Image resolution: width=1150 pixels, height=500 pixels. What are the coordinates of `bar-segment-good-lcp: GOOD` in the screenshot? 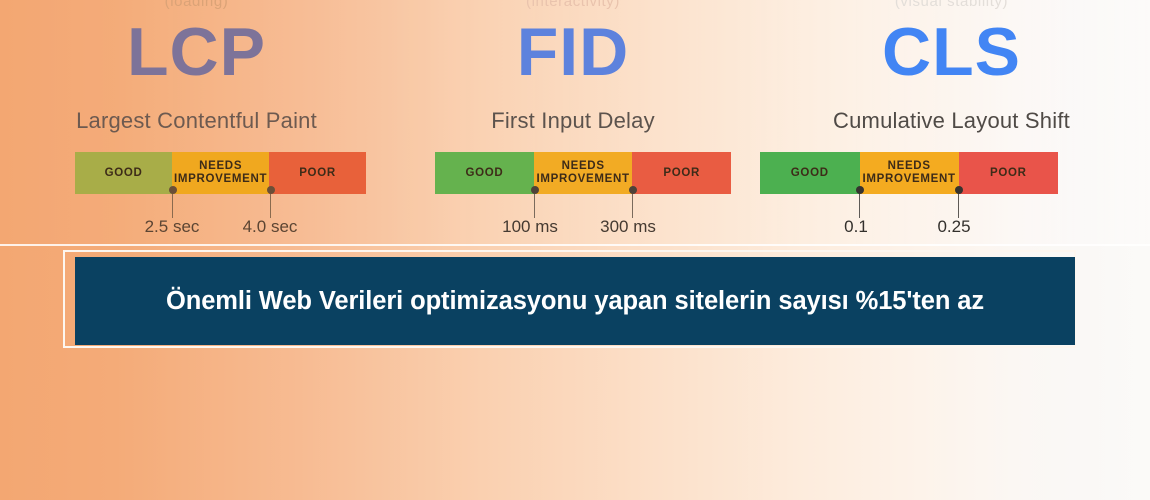 It's located at (124, 173).